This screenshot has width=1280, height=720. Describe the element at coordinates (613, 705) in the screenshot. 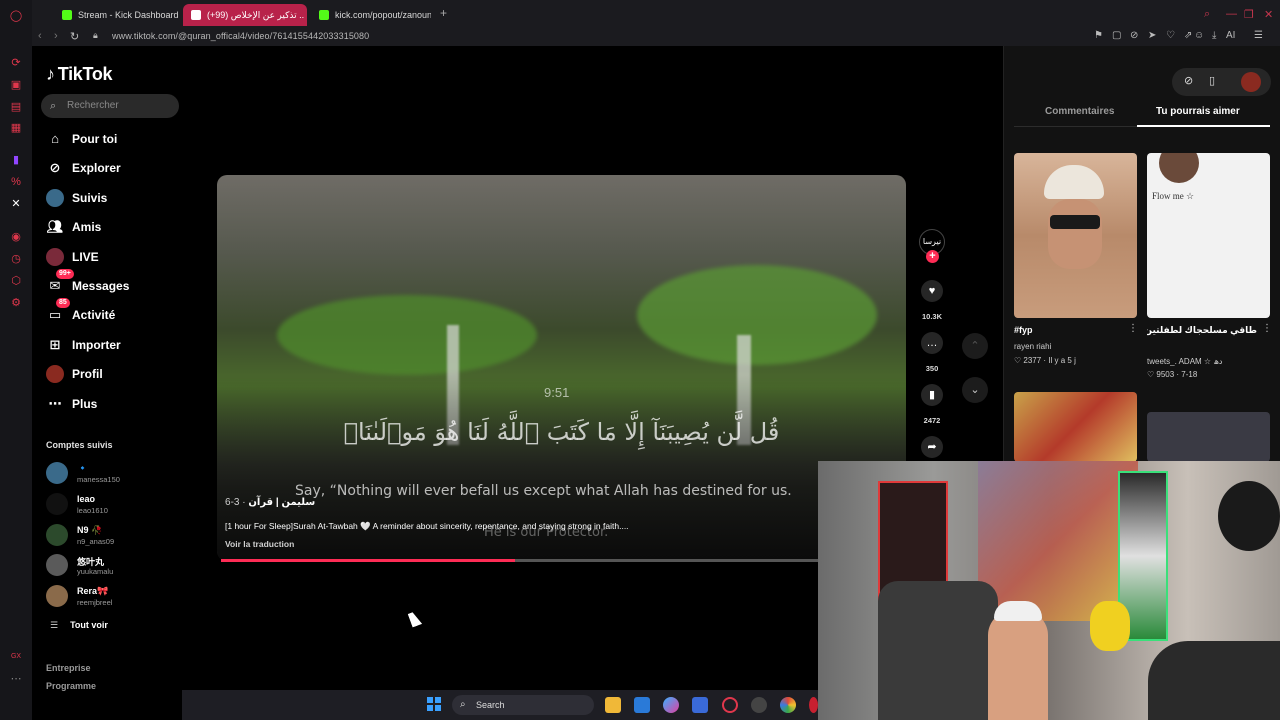

I see `file-explorer-icon` at that location.